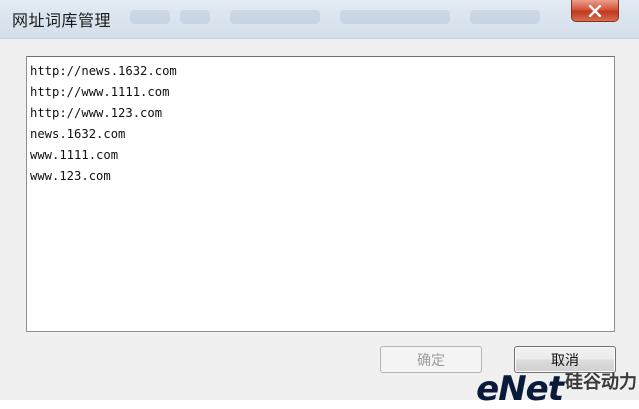 This screenshot has height=409, width=639. Describe the element at coordinates (601, 382) in the screenshot. I see `watermark-cn: 硅谷动力` at that location.